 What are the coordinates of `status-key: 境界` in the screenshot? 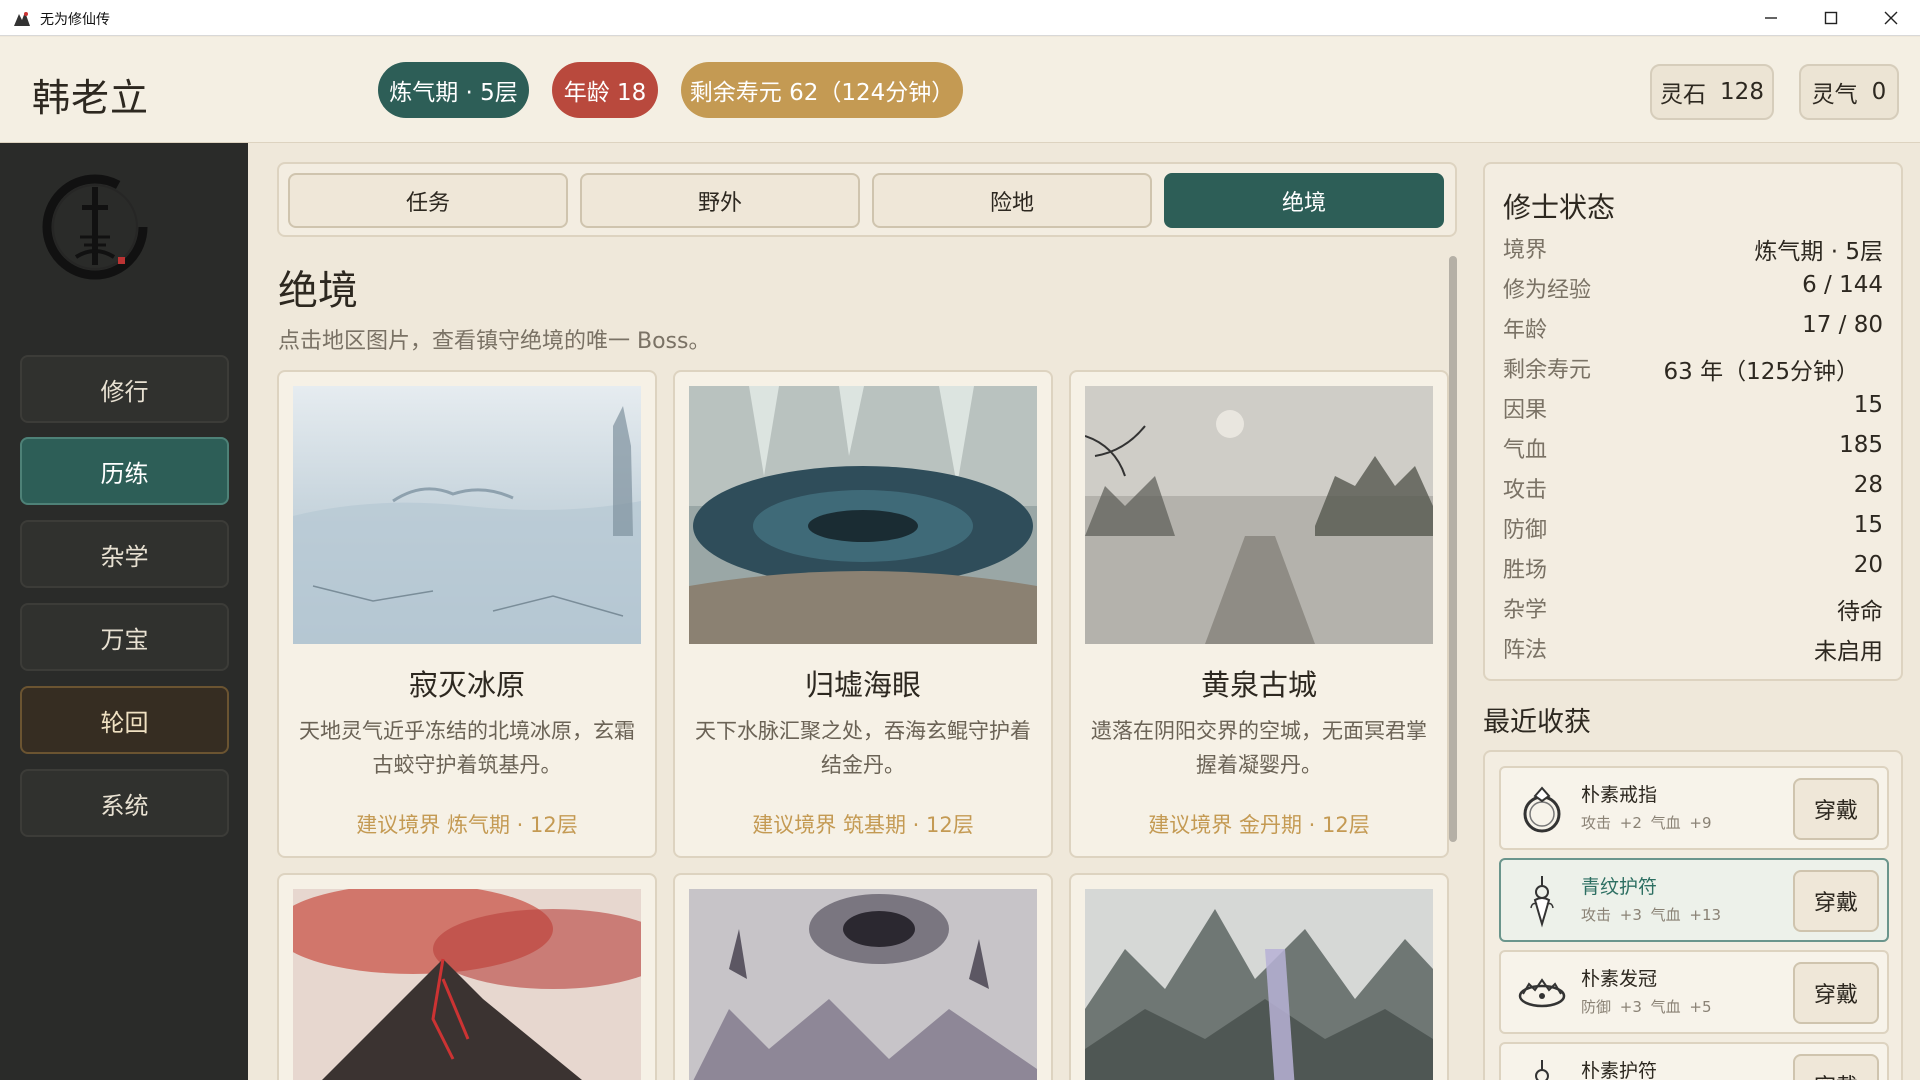 It's located at (1525, 250).